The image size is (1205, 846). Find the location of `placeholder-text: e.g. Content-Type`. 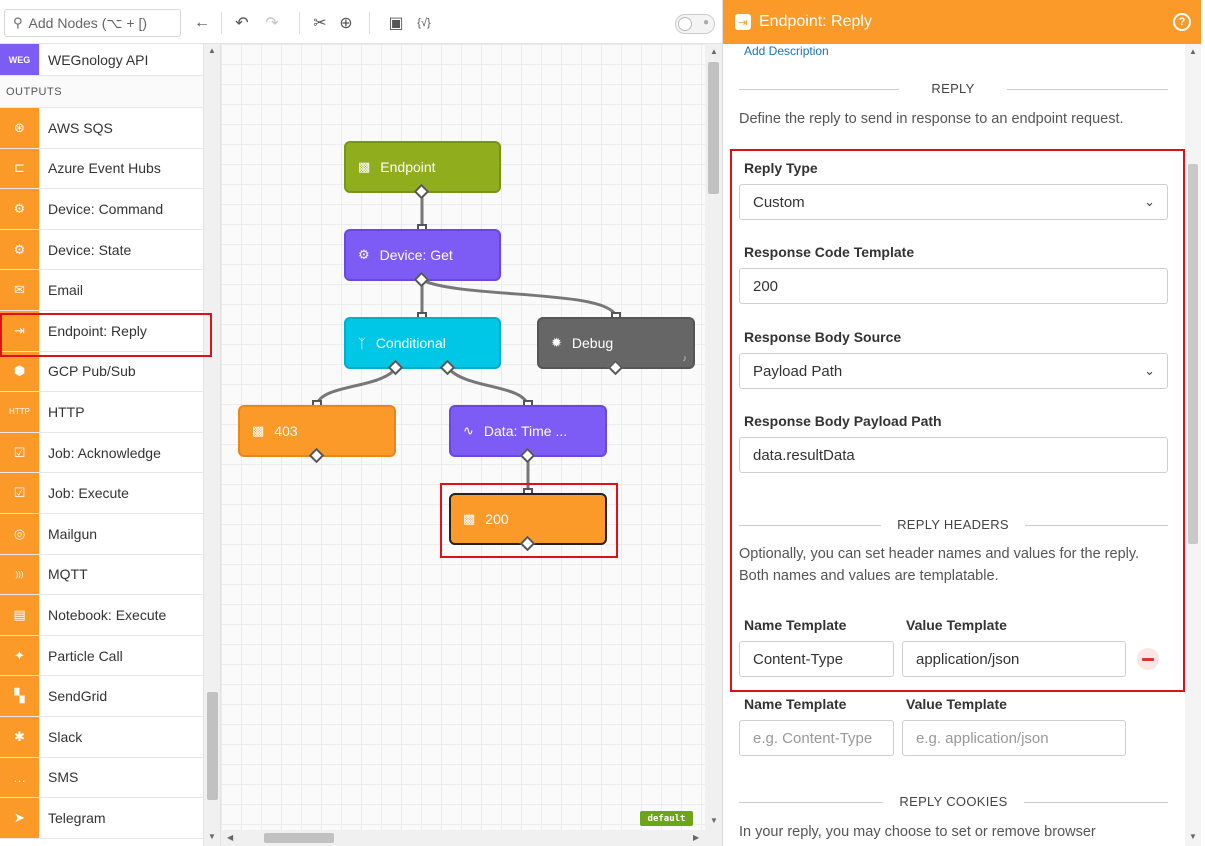

placeholder-text: e.g. Content-Type is located at coordinates (813, 738).